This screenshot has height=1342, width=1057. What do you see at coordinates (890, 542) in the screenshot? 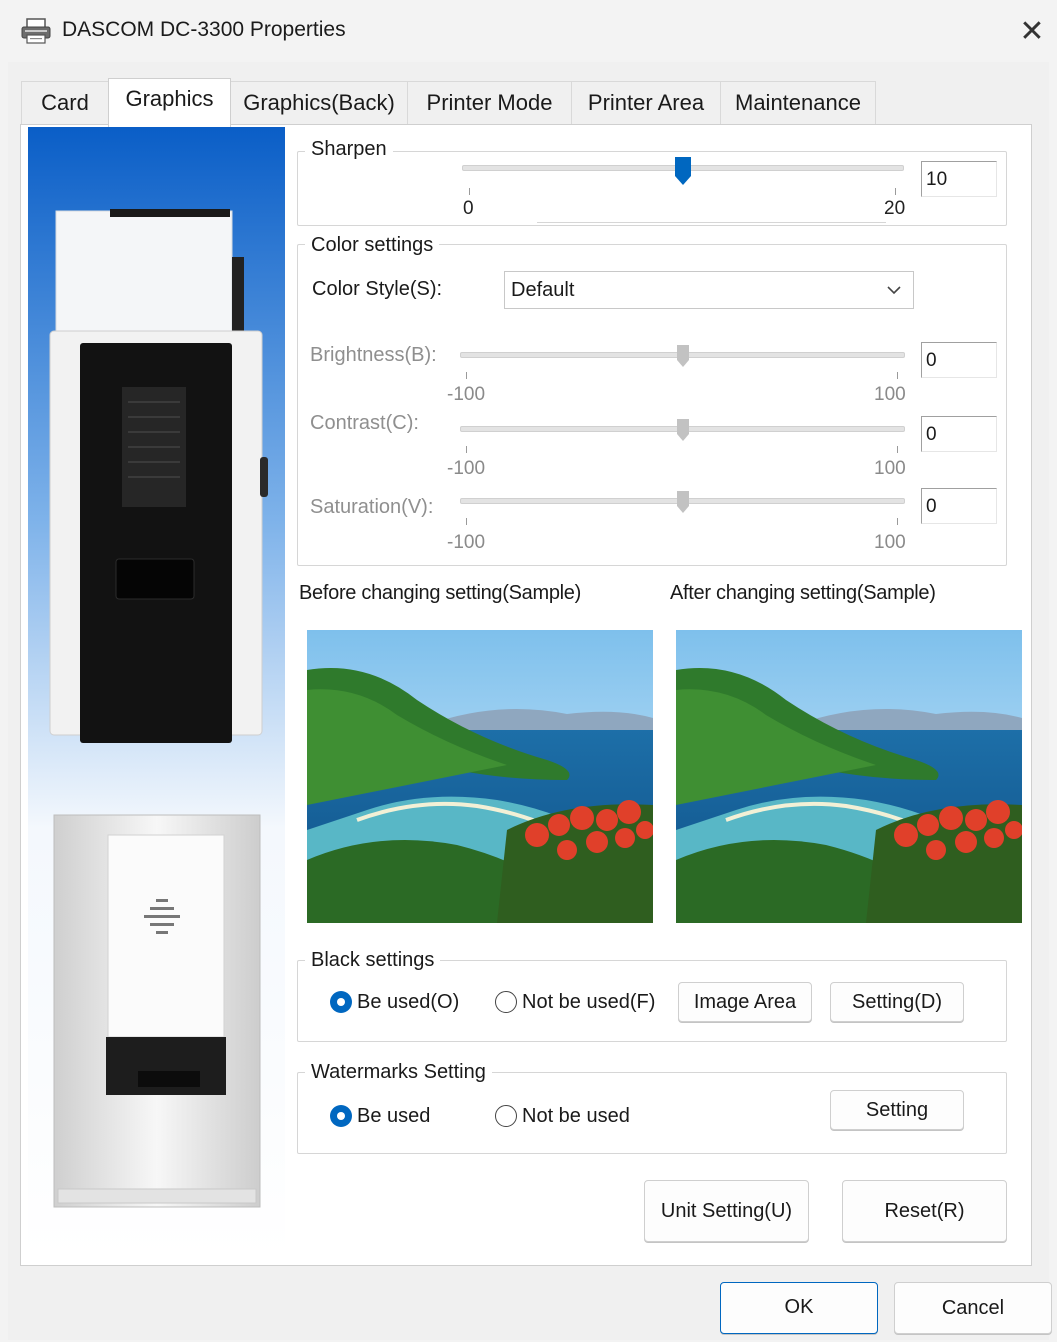
I see `saturation-max-label: 100` at bounding box center [890, 542].